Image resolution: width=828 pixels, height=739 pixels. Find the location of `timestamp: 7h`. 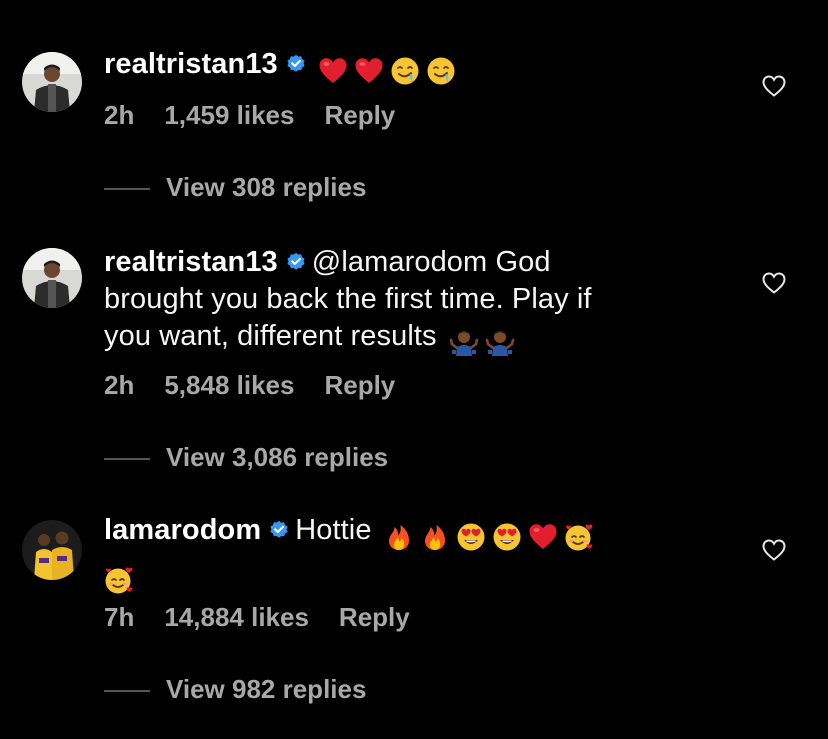

timestamp: 7h is located at coordinates (119, 617).